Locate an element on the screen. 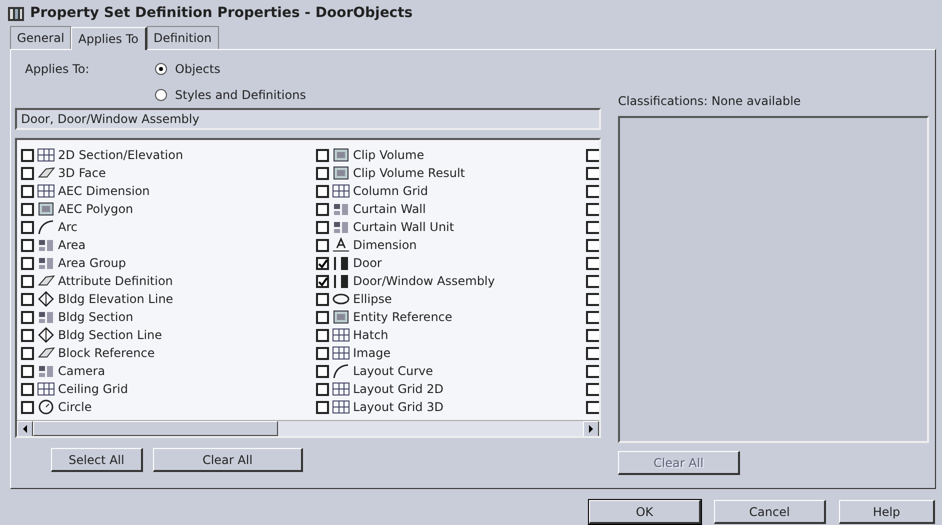 Image resolution: width=942 pixels, height=525 pixels. object-type-label: Clip Volume is located at coordinates (388, 155).